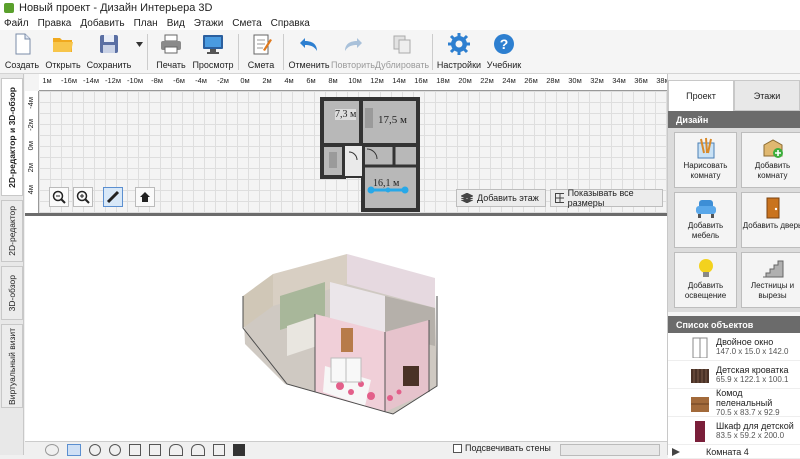  Describe the element at coordinates (30, 125) in the screenshot. I see `ruler-tick-label: -2м` at that location.